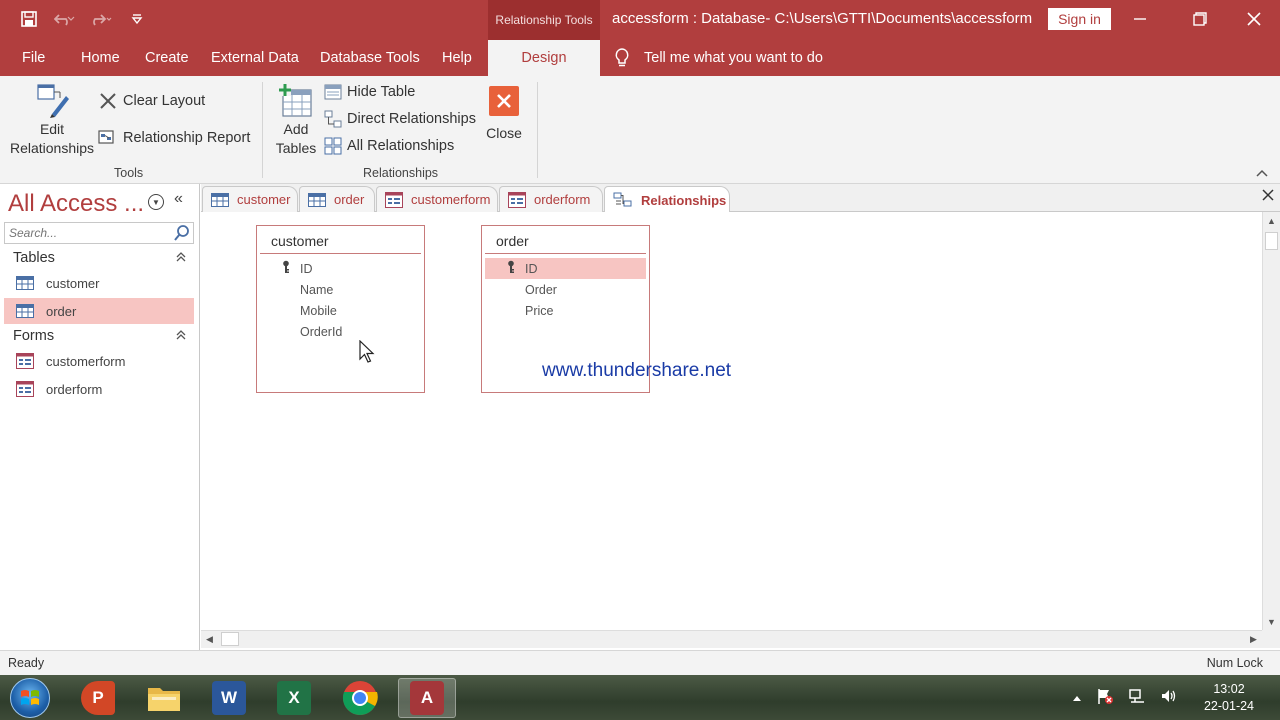 This screenshot has height=720, width=1280. What do you see at coordinates (99, 258) in the screenshot?
I see `nav-section-tables: Tables` at bounding box center [99, 258].